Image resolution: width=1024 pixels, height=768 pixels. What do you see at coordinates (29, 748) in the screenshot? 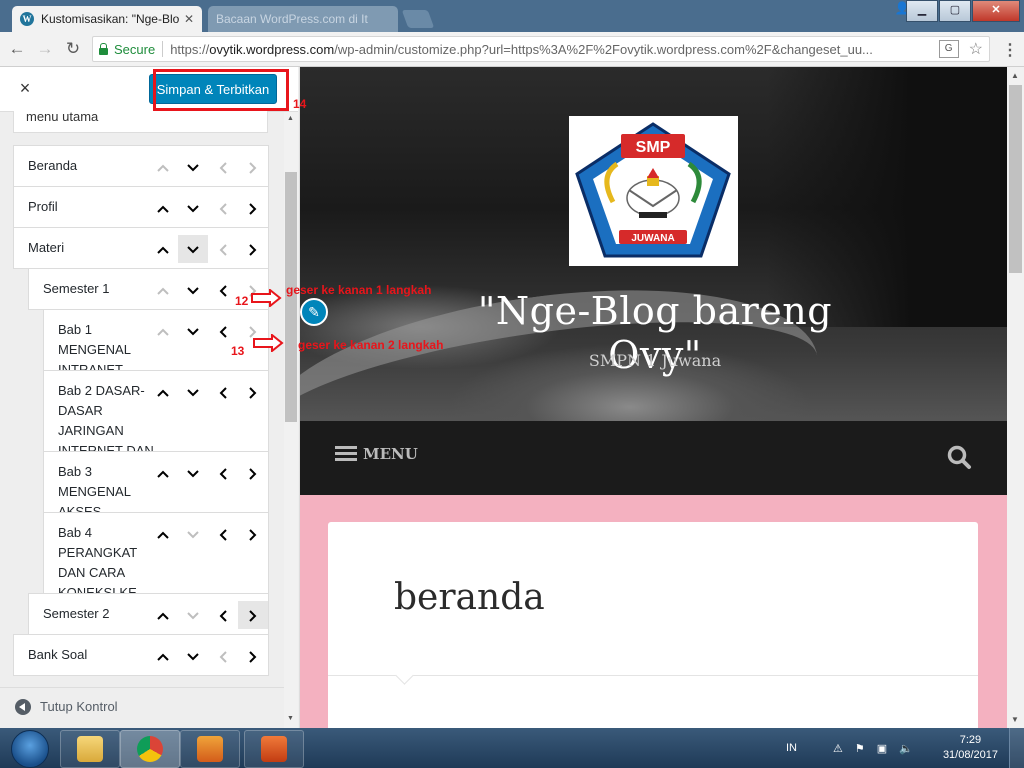
I see `start-button` at bounding box center [29, 748].